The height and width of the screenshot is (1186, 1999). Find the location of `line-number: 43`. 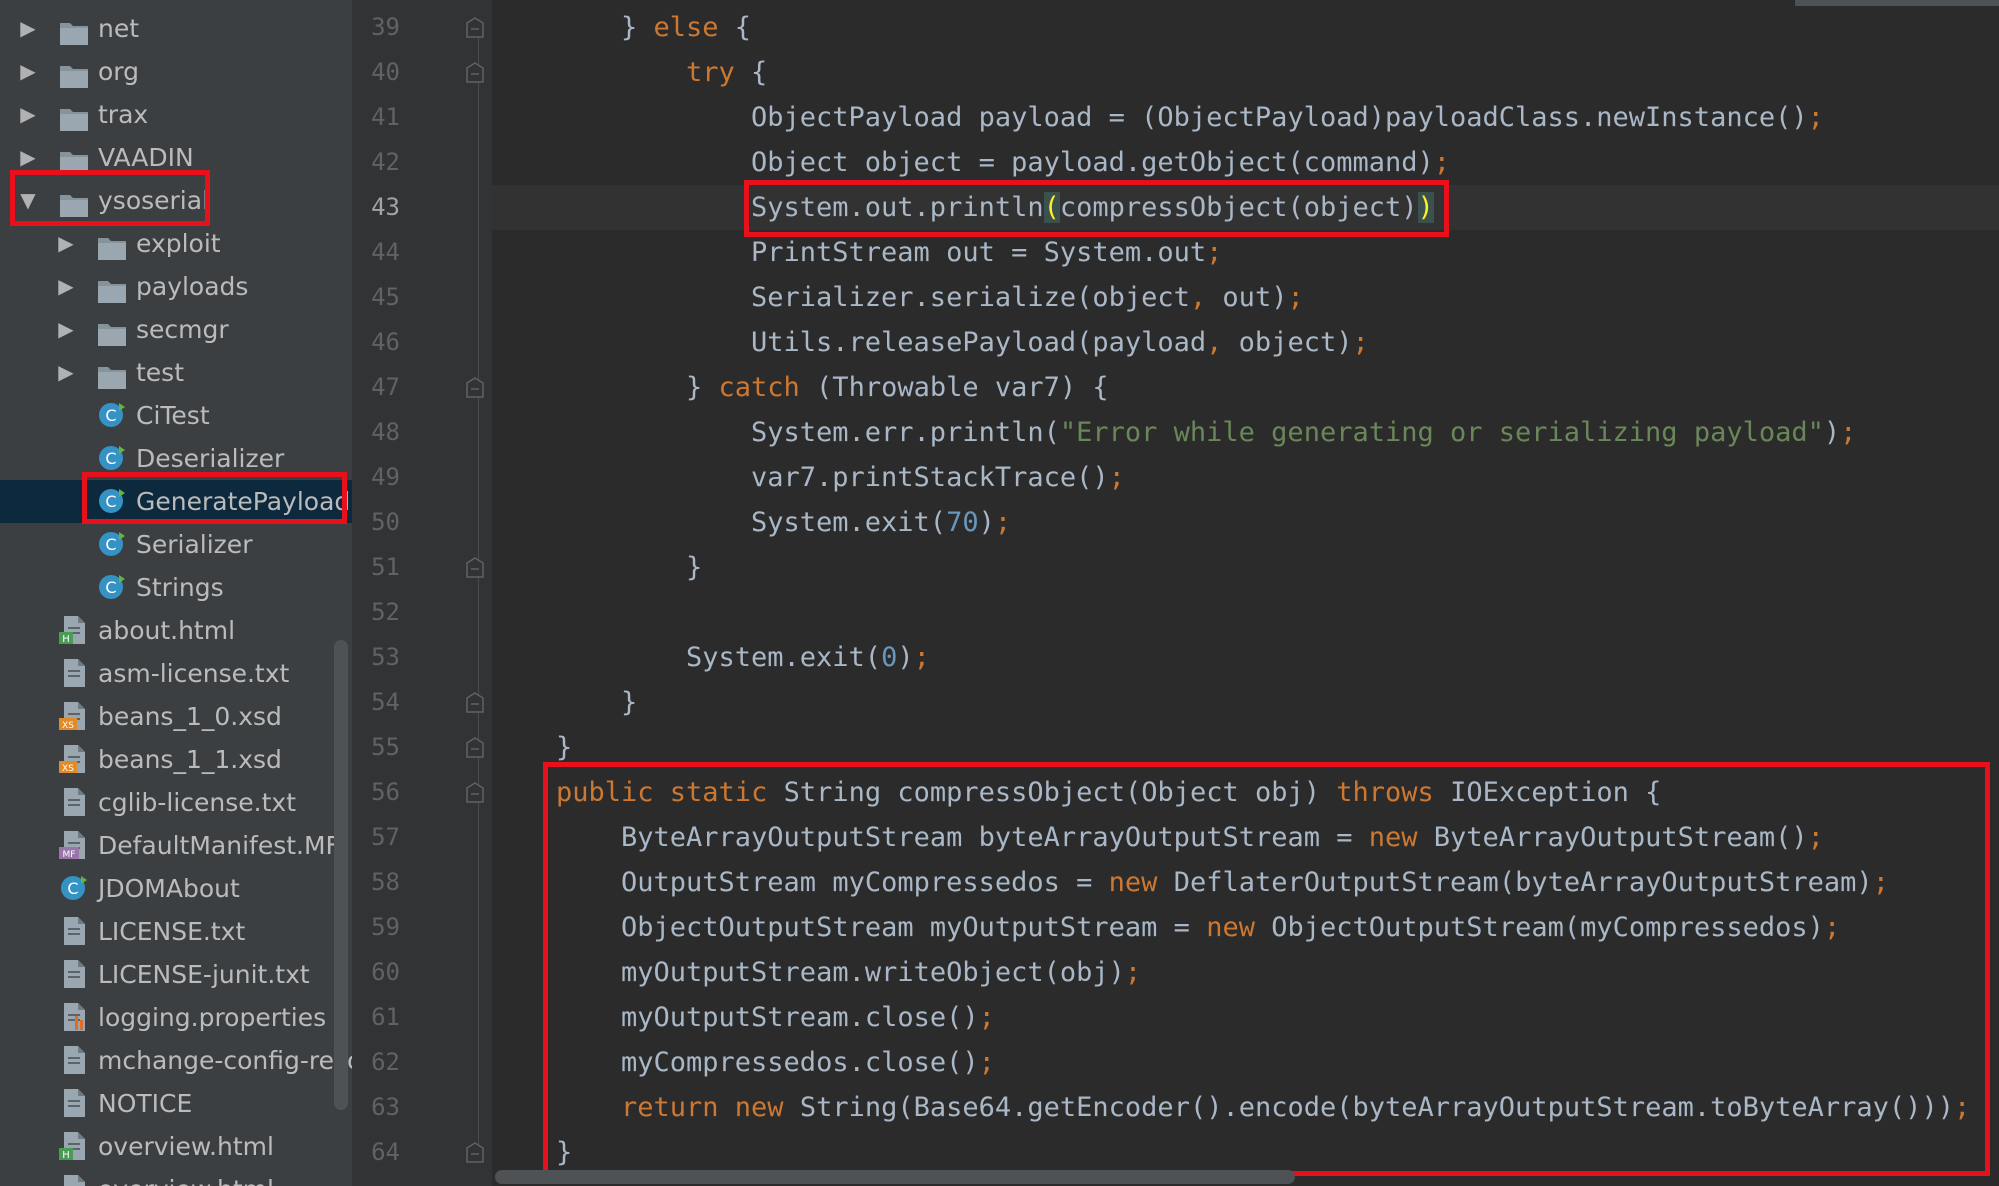

line-number: 43 is located at coordinates (385, 207).